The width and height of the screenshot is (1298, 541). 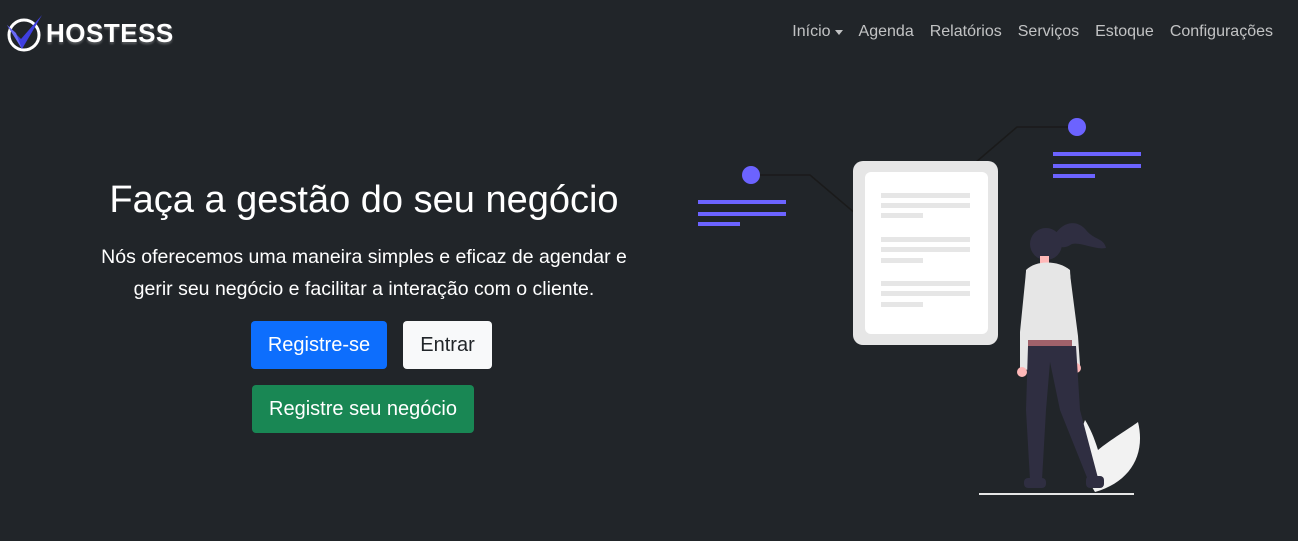 I want to click on brand-name: HOSTESS, so click(x=110, y=32).